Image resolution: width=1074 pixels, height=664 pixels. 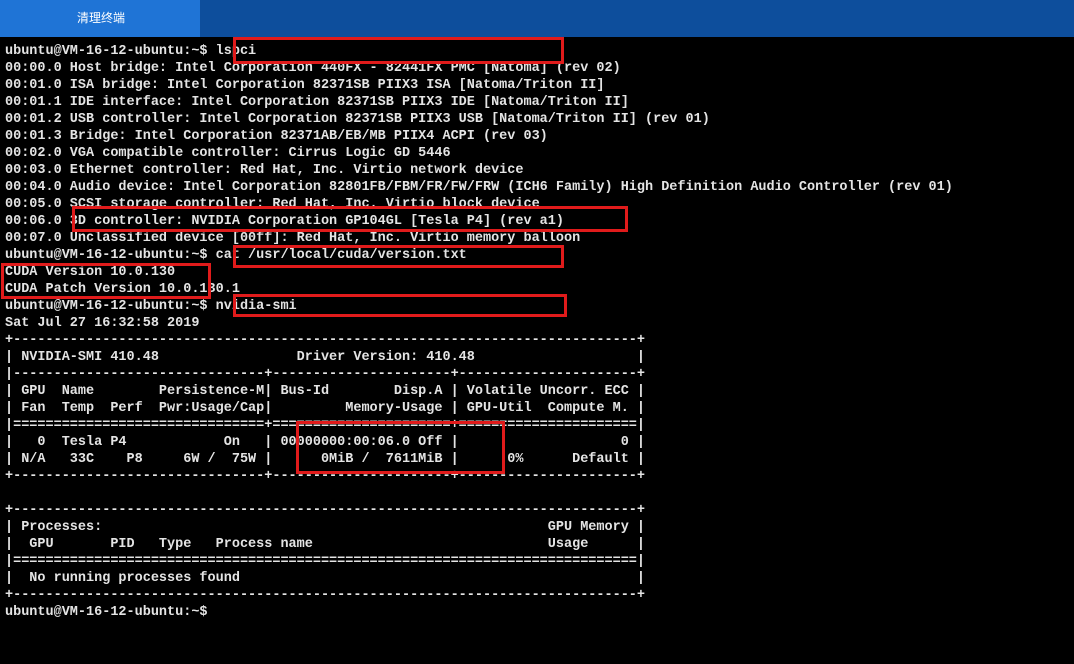 I want to click on highlight-box-cuda-version, so click(x=106, y=281).